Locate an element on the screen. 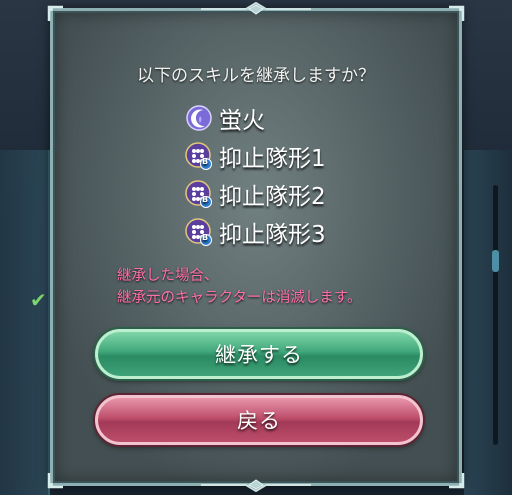  background-right-panel is located at coordinates (488, 322).